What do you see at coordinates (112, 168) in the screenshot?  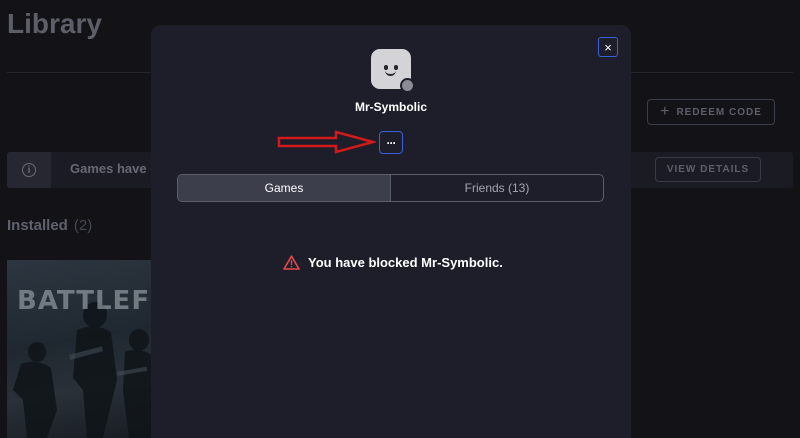 I see `banner-text: Games have (` at bounding box center [112, 168].